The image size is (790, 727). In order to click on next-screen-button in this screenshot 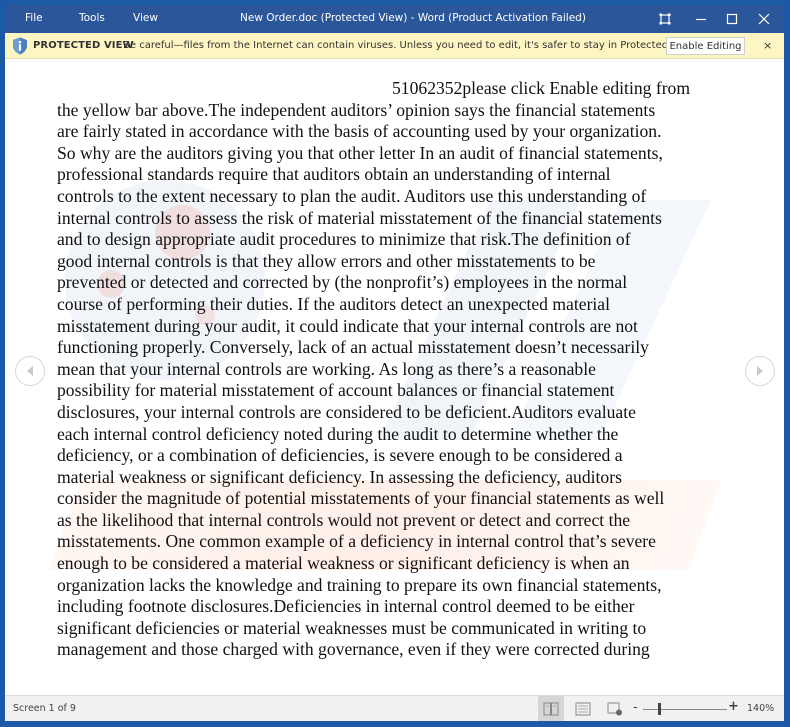, I will do `click(760, 371)`.